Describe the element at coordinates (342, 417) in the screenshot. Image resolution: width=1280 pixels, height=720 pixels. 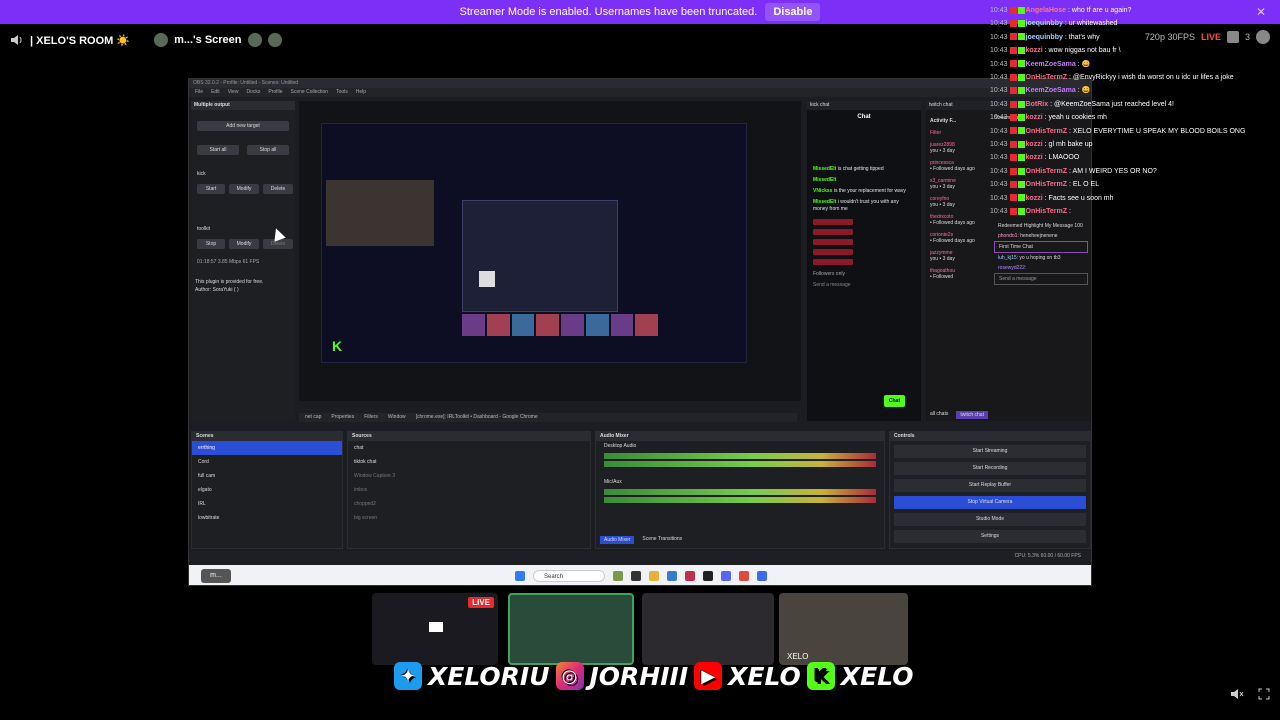
I see `properties-button: Properties` at that location.